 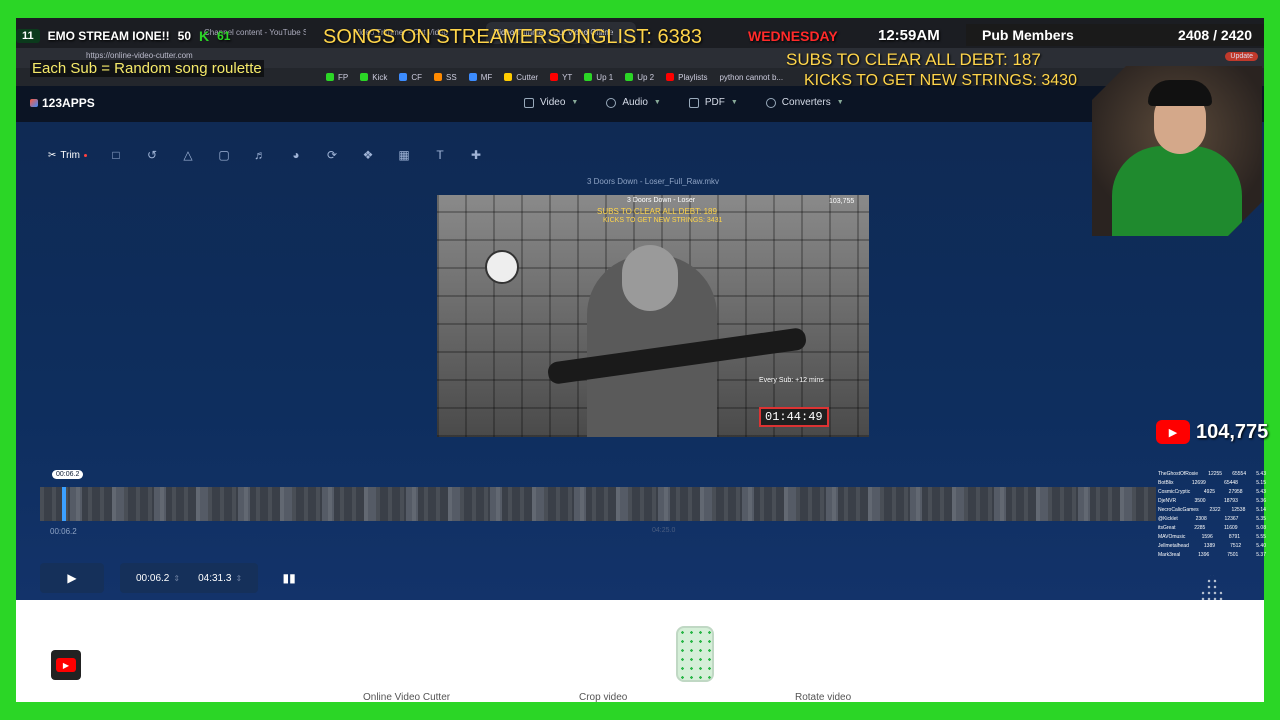 What do you see at coordinates (438, 77) in the screenshot?
I see `ss-icon` at bounding box center [438, 77].